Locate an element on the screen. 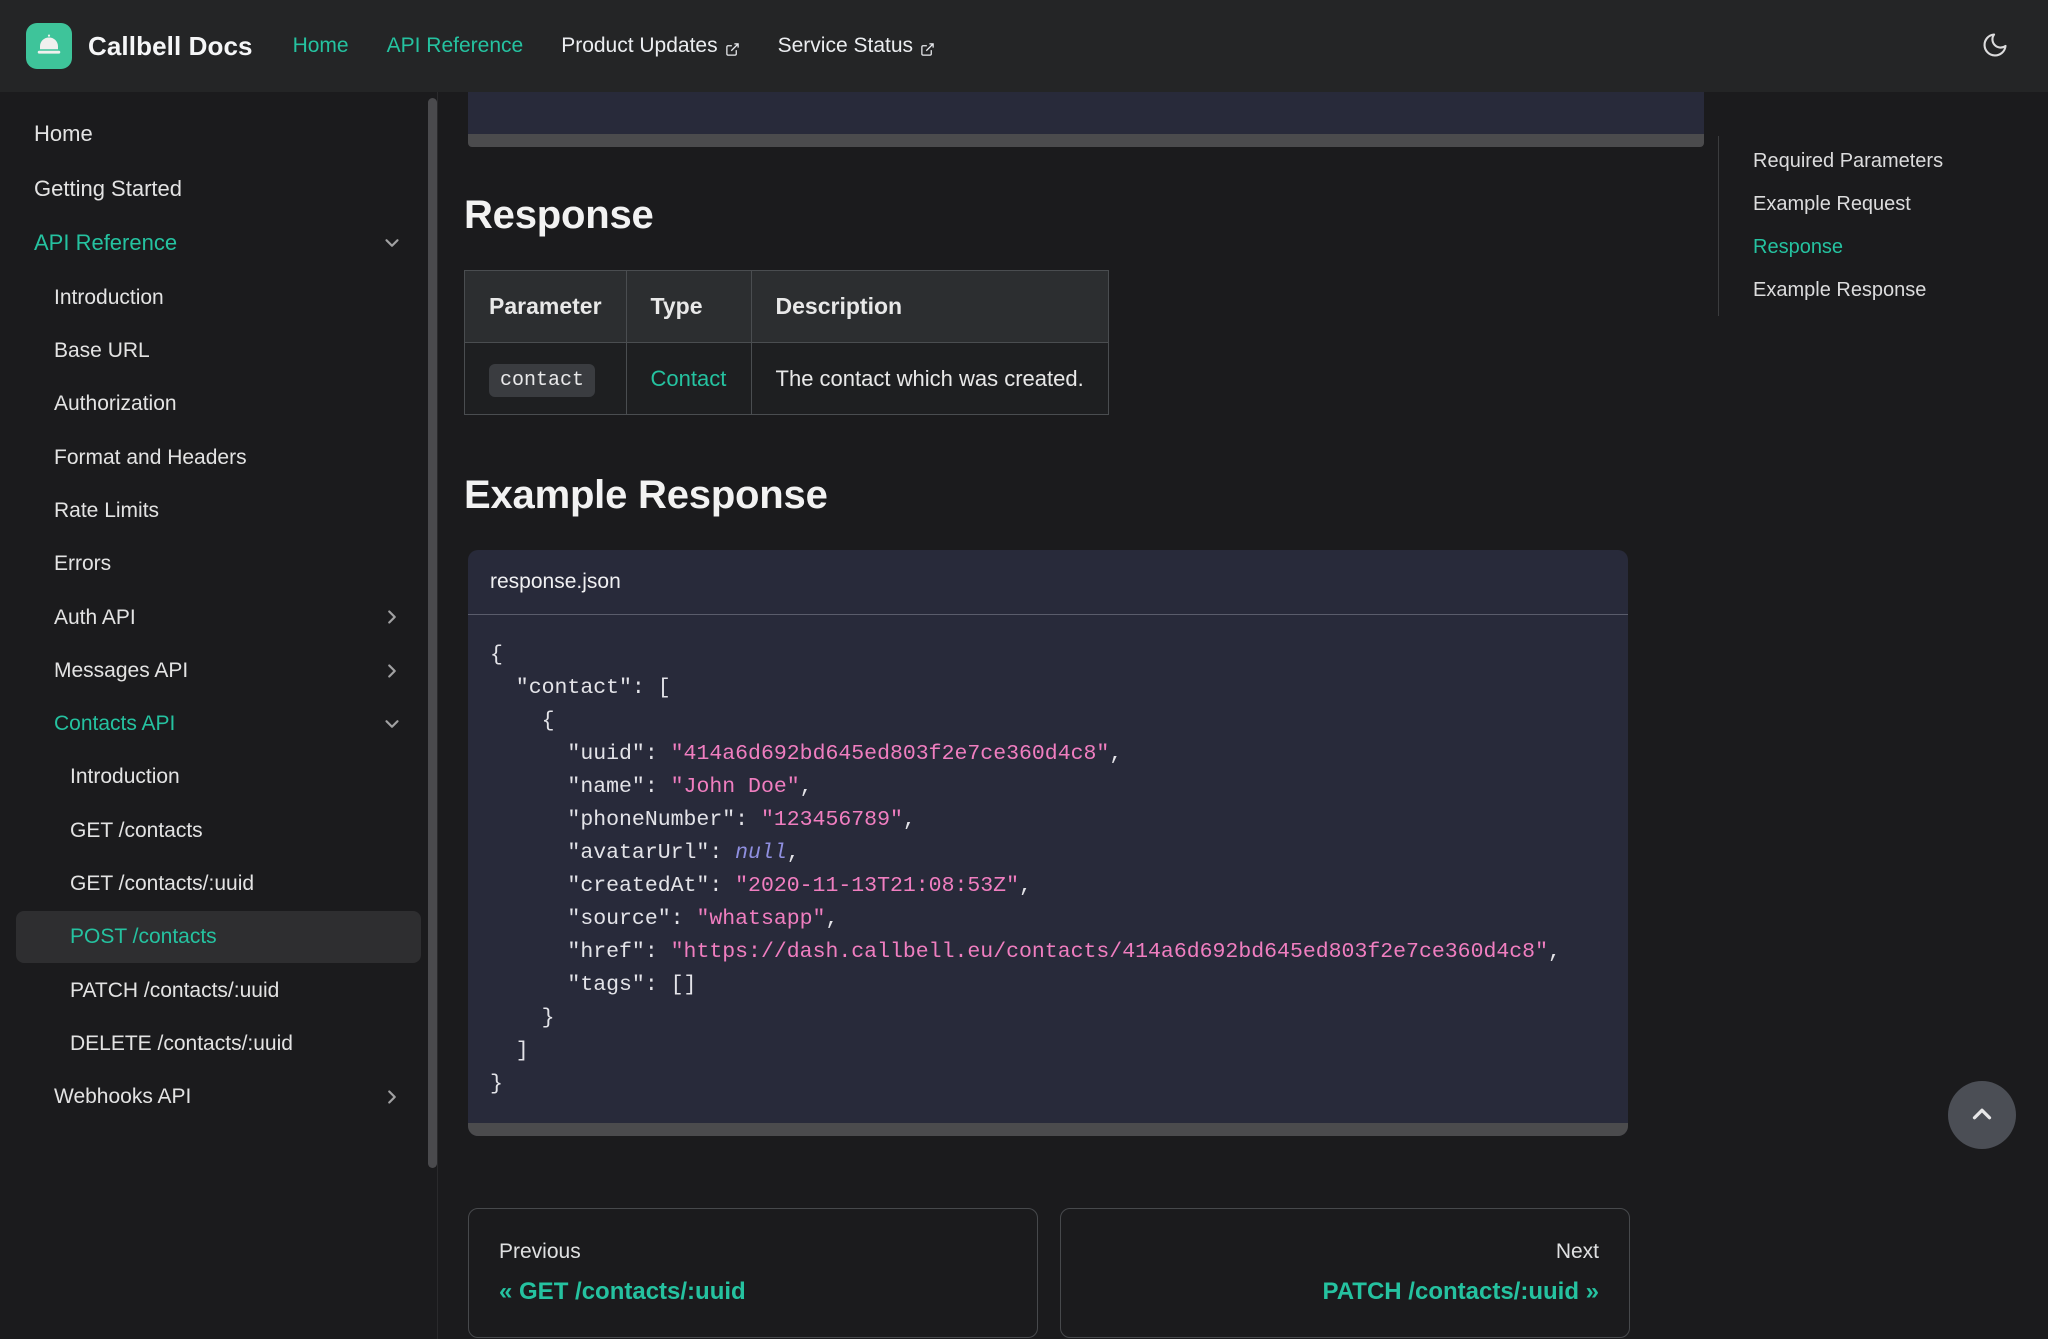 The width and height of the screenshot is (2048, 1339). sidebar-item-label: Introduction is located at coordinates (125, 777).